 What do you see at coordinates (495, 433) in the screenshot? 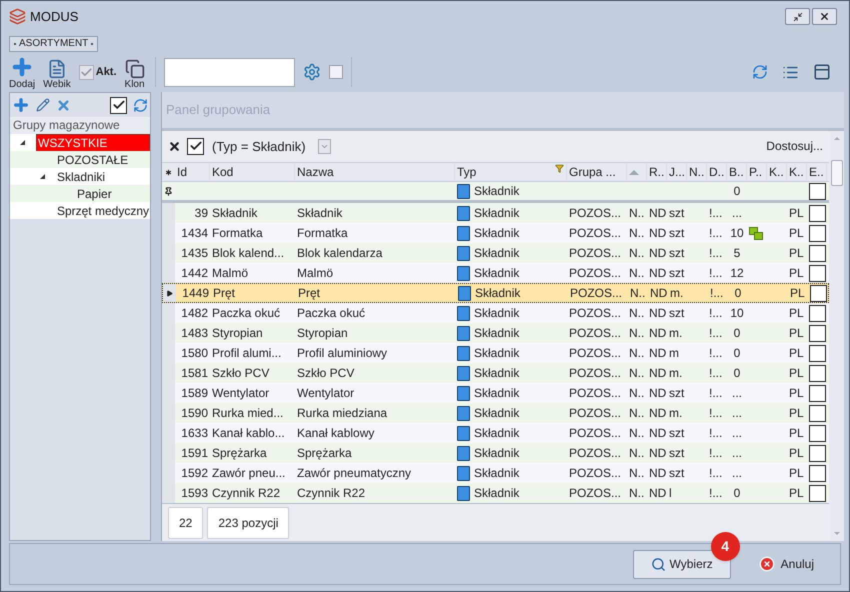
I see `table-row: 1633 Kanał kablo... Kanał kablowy Składnik POZOS... N.. ND szt !... ... PL` at bounding box center [495, 433].